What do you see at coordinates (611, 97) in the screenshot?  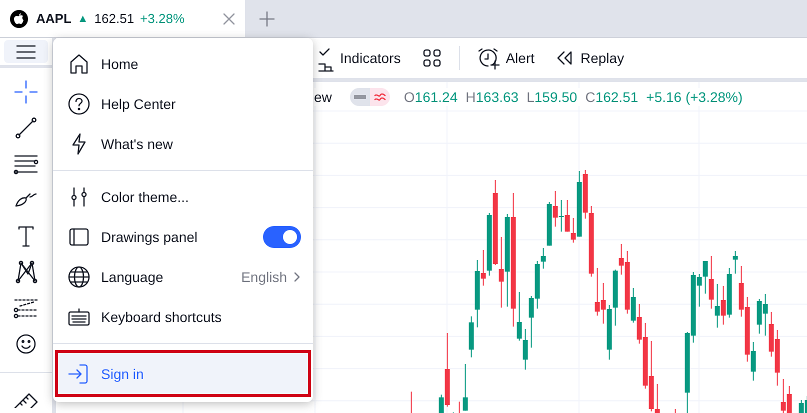 I see `ohlc-value: C162.51` at bounding box center [611, 97].